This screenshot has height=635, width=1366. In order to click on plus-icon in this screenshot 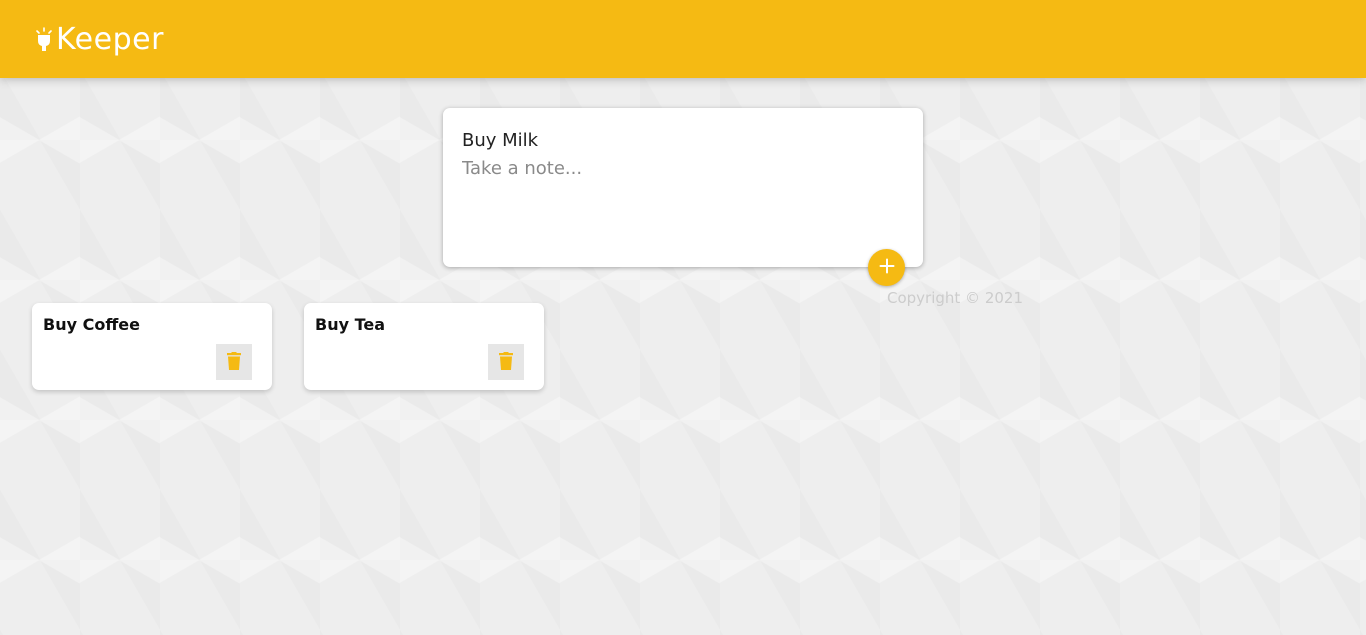, I will do `click(887, 267)`.